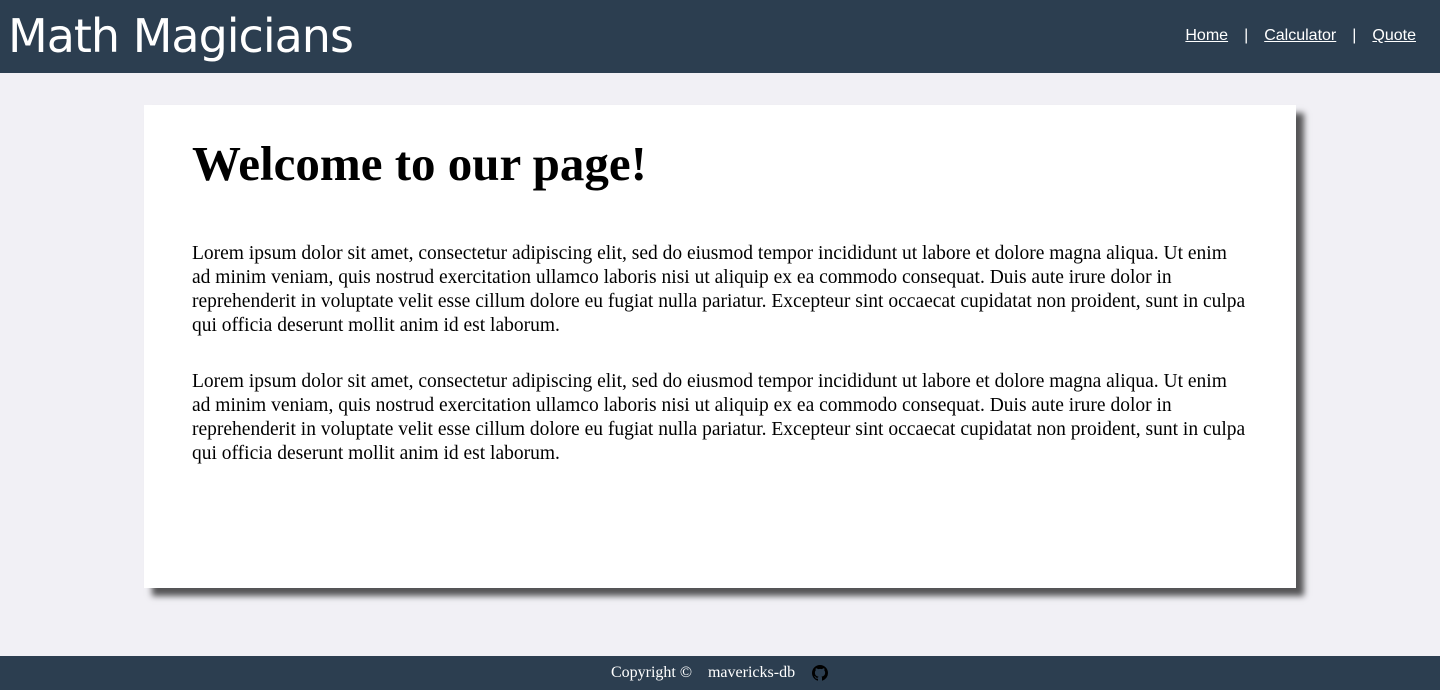 This screenshot has height=690, width=1440. I want to click on site-footer: Copyright © mavericks-db, so click(720, 673).